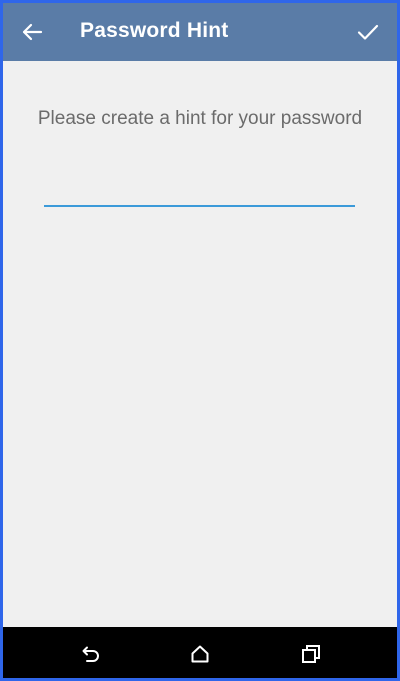 The image size is (400, 681). Describe the element at coordinates (200, 118) in the screenshot. I see `hint-prompt: Please create a hint for your password` at that location.